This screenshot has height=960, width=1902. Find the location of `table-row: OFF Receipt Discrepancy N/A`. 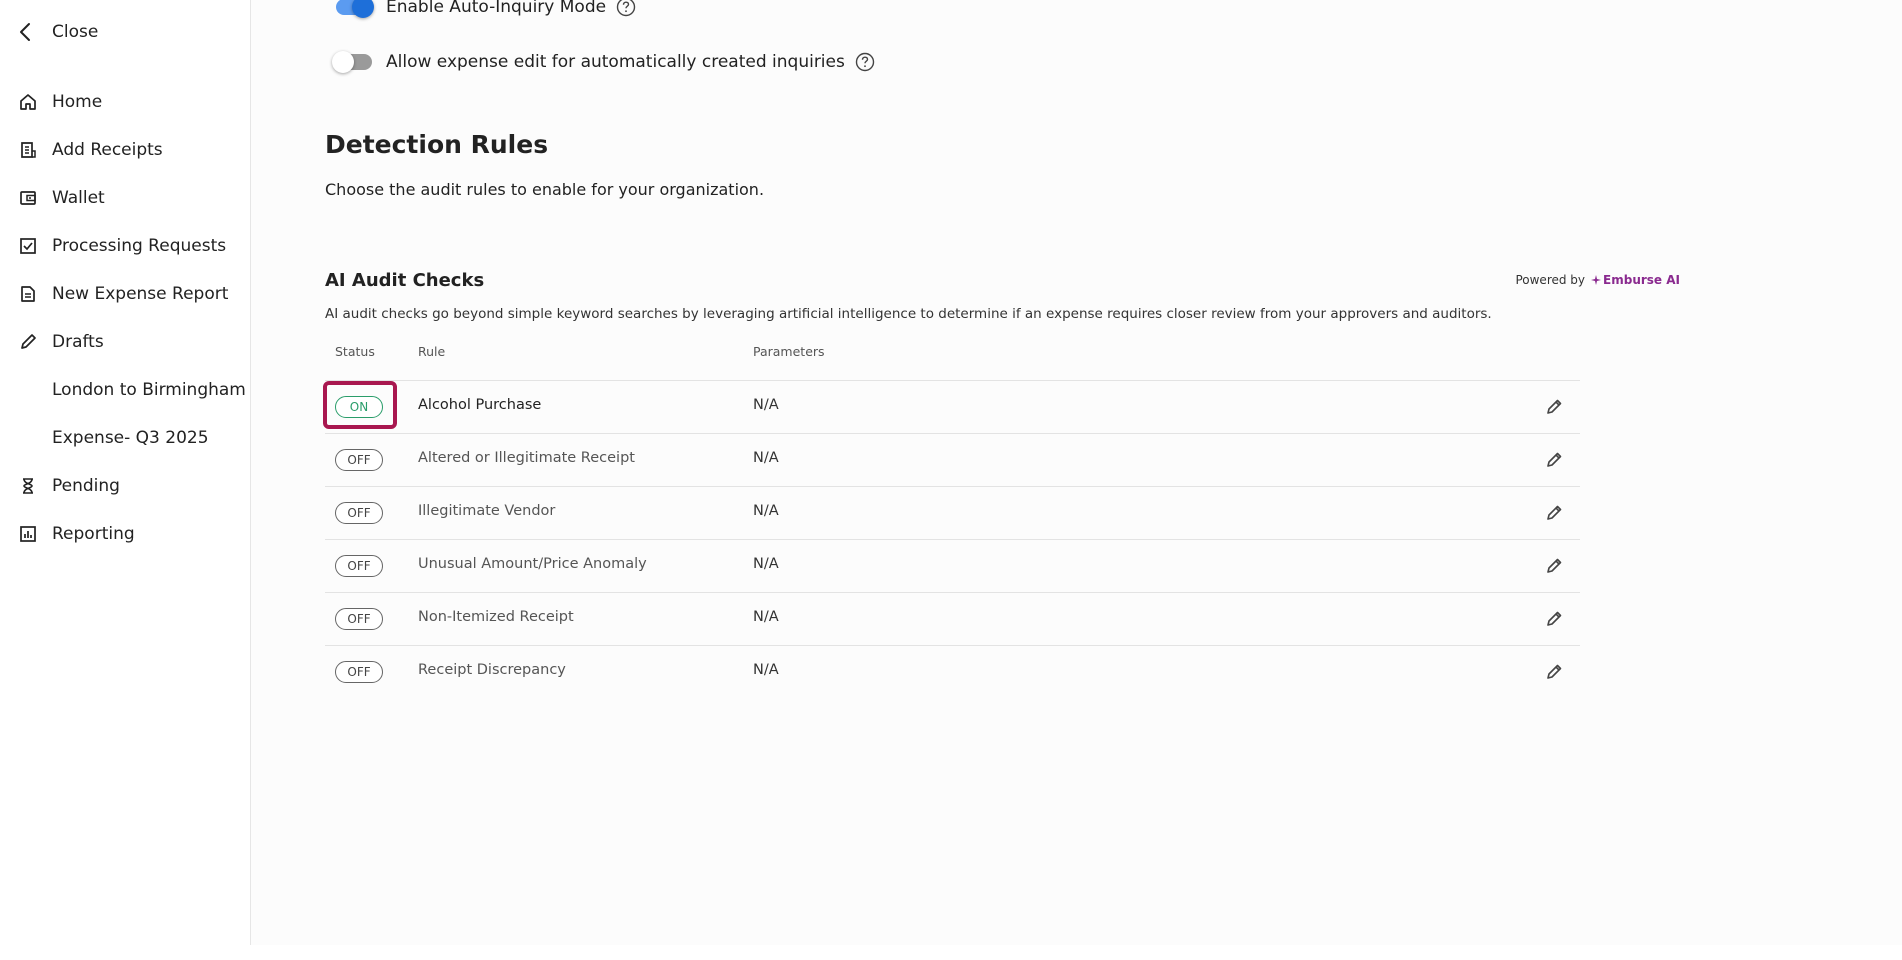

table-row: OFF Receipt Discrepancy N/A is located at coordinates (952, 671).